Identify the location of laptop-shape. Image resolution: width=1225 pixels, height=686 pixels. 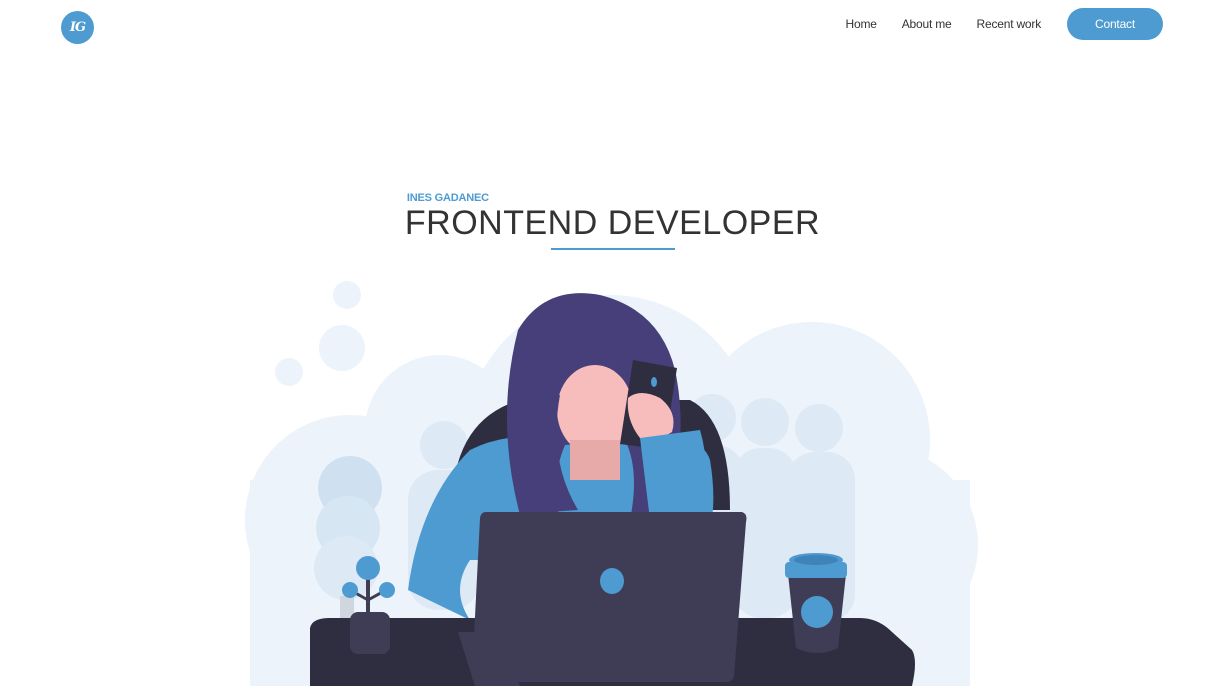
(609, 597).